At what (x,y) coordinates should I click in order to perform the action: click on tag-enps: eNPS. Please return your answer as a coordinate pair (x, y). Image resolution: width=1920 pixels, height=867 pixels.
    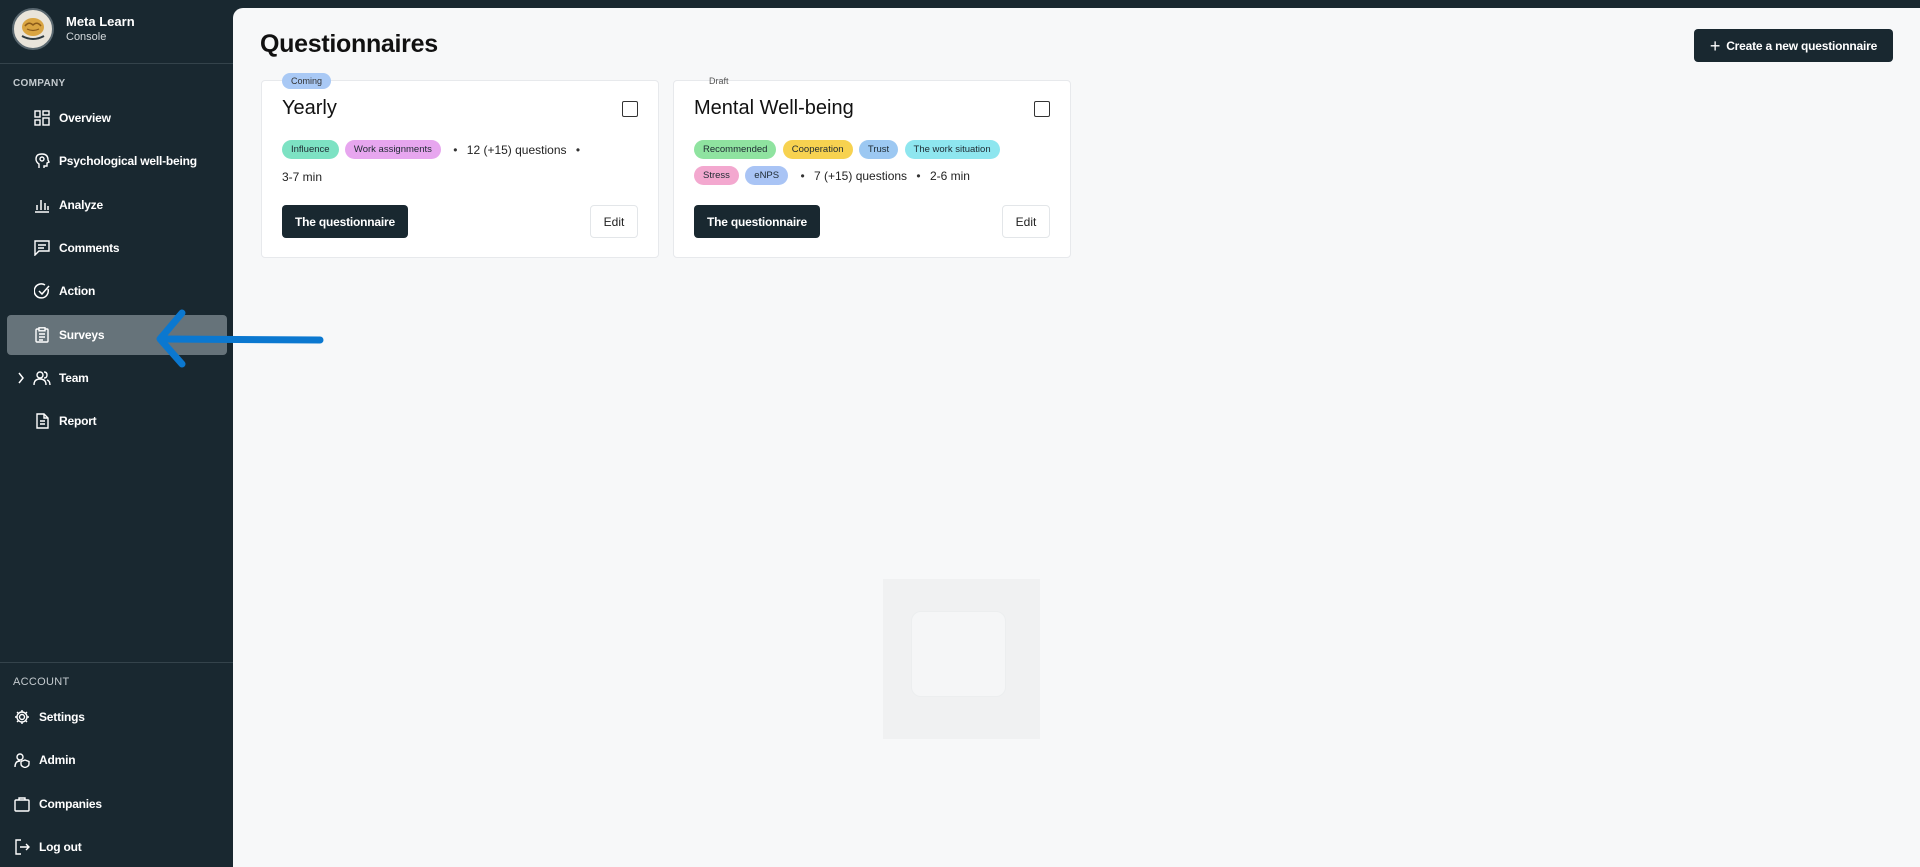
    Looking at the image, I should click on (767, 176).